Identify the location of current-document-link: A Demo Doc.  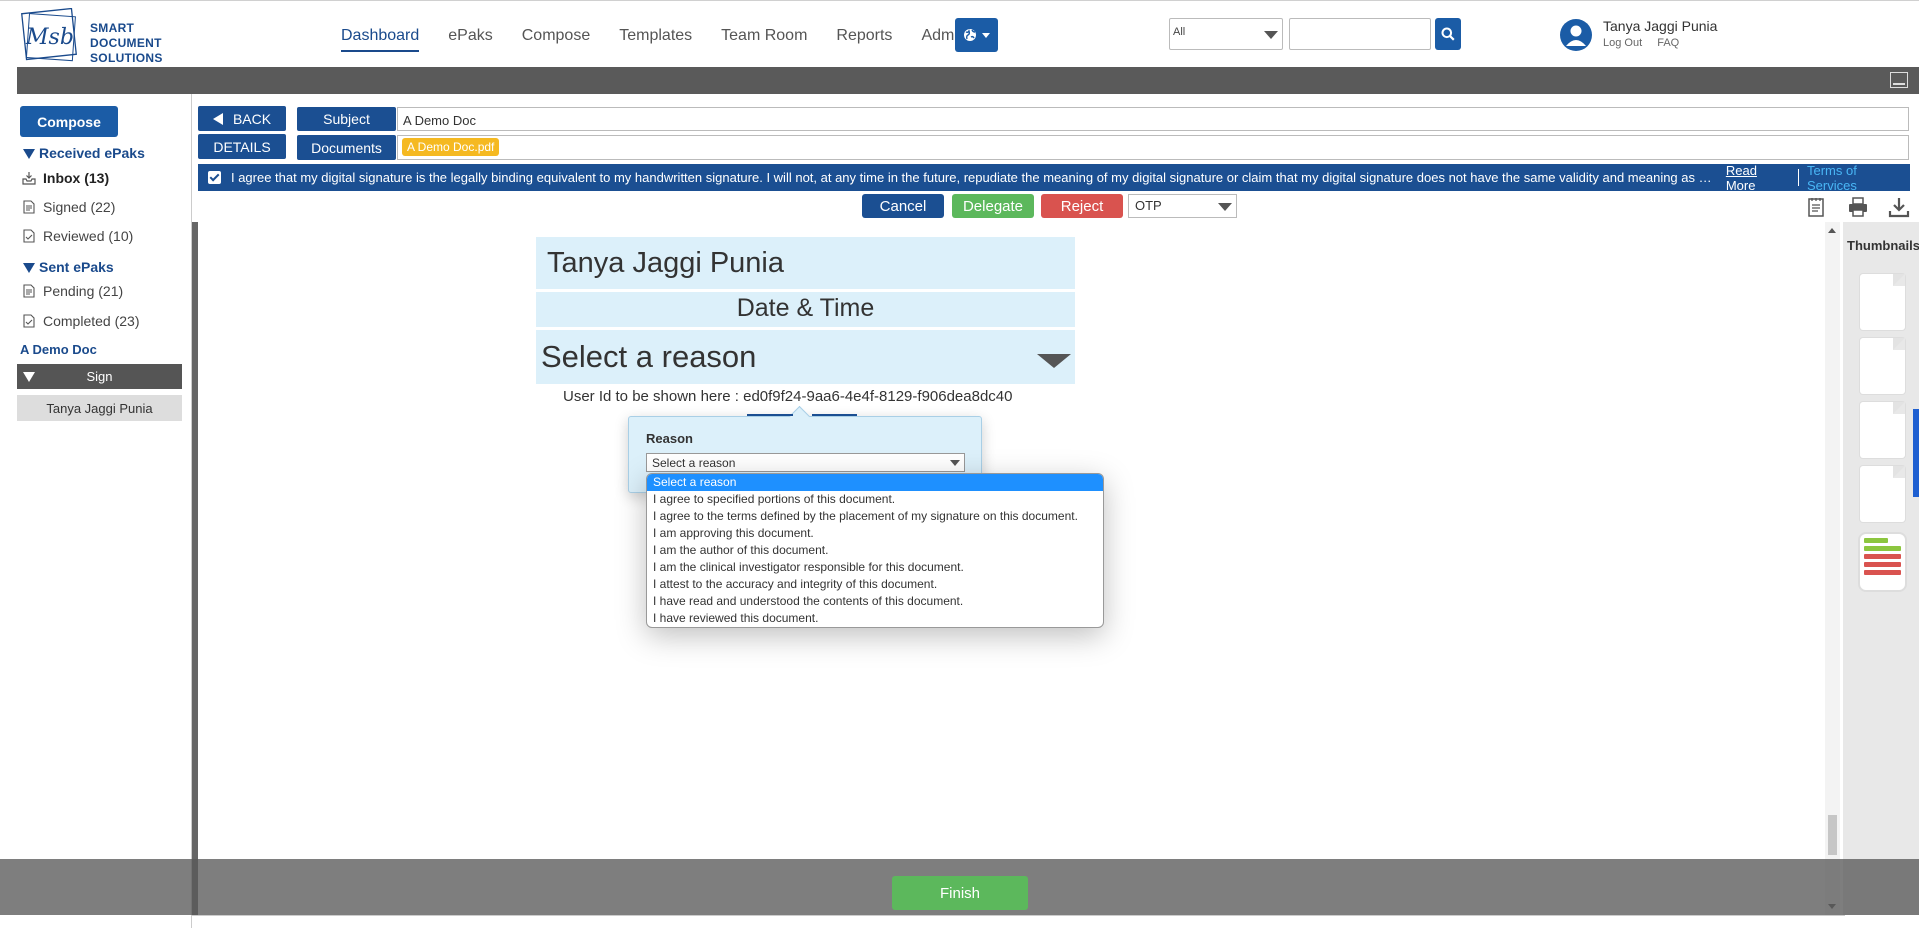
(58, 349).